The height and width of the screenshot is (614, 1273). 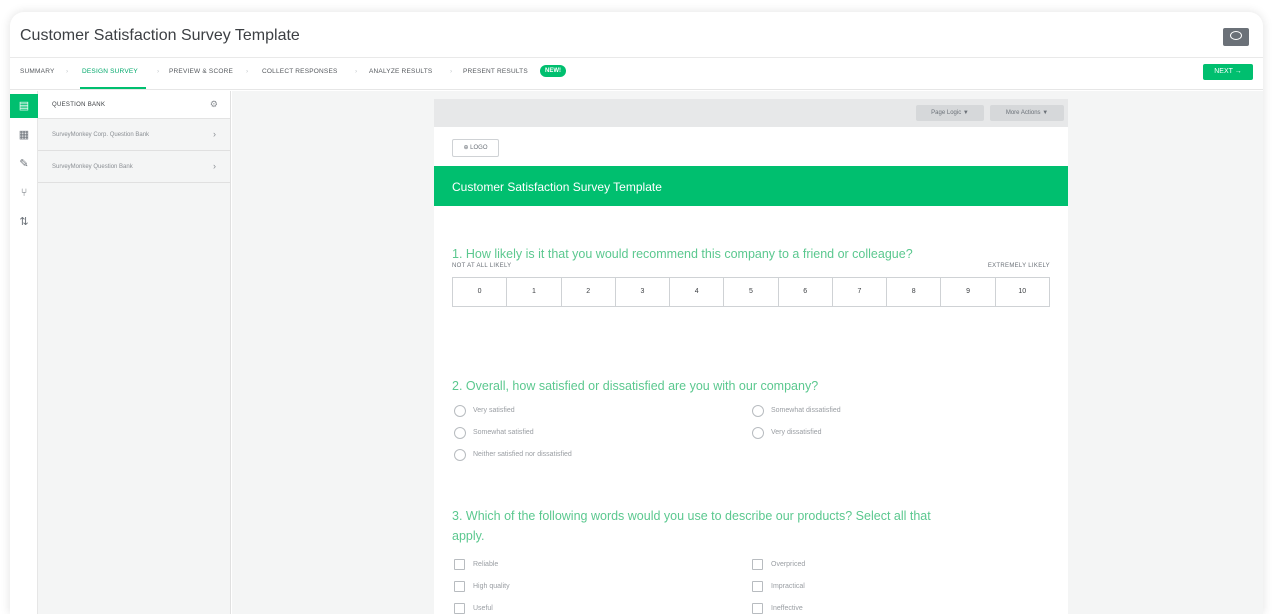 I want to click on radio-option-label: Somewhat satisfied, so click(x=503, y=432).